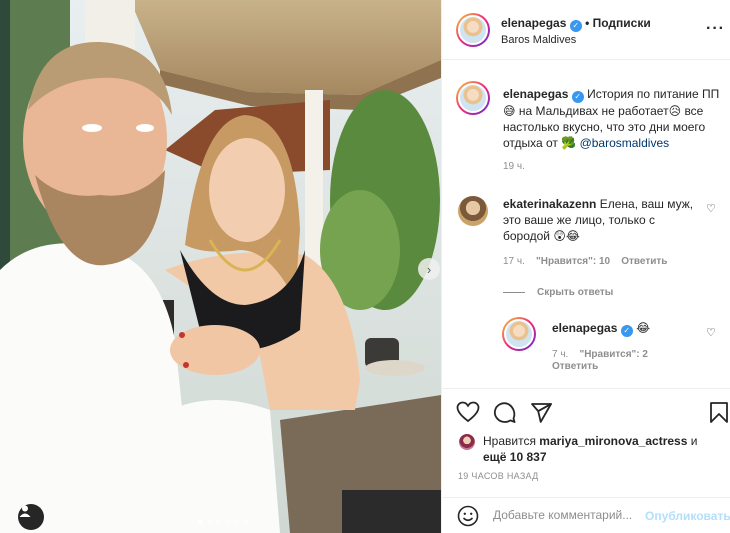 Image resolution: width=730 pixels, height=533 pixels. I want to click on comment-time: 17 ч., so click(514, 261).